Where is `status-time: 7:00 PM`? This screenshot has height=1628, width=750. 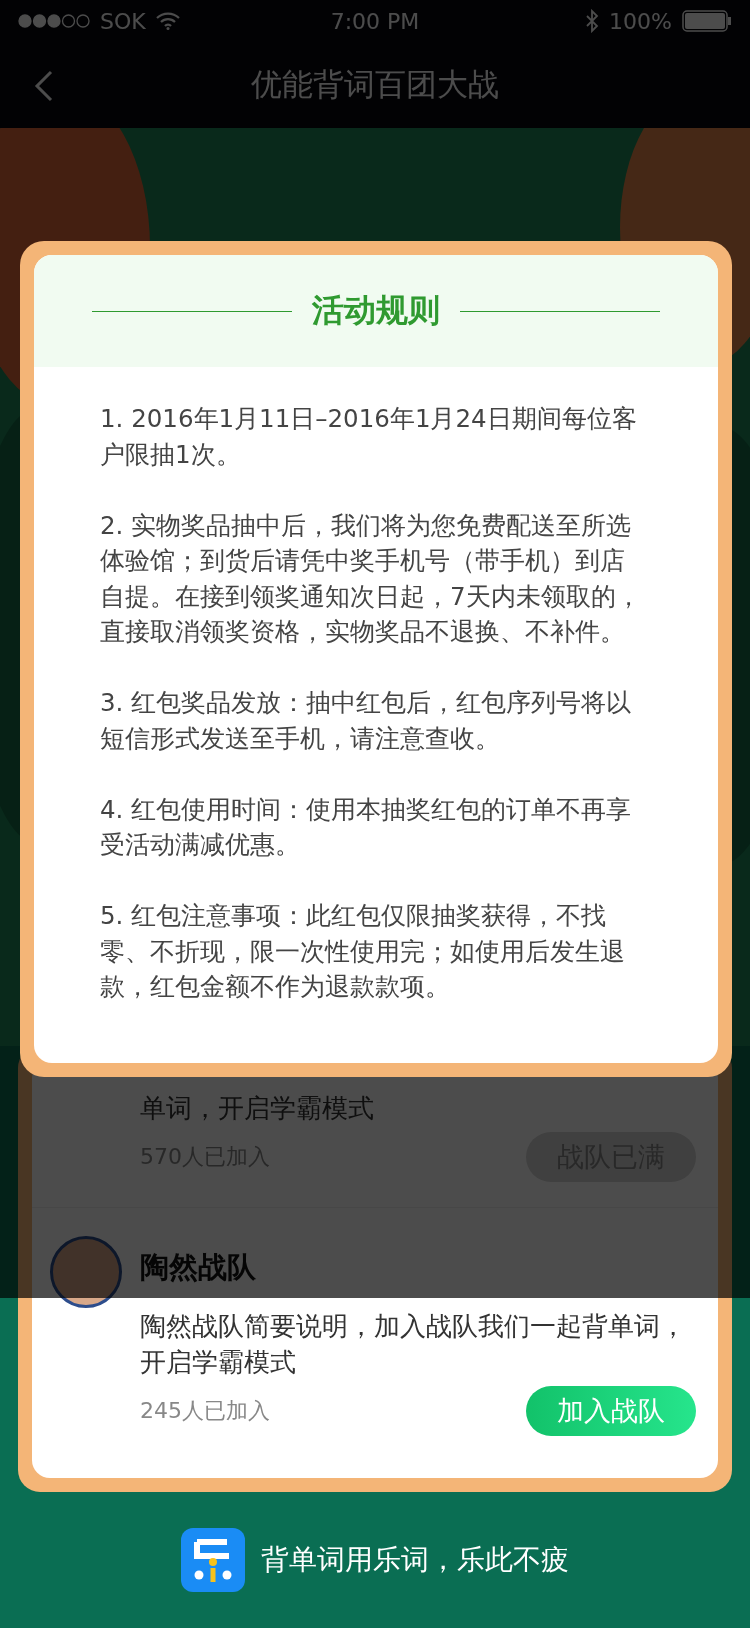
status-time: 7:00 PM is located at coordinates (375, 21).